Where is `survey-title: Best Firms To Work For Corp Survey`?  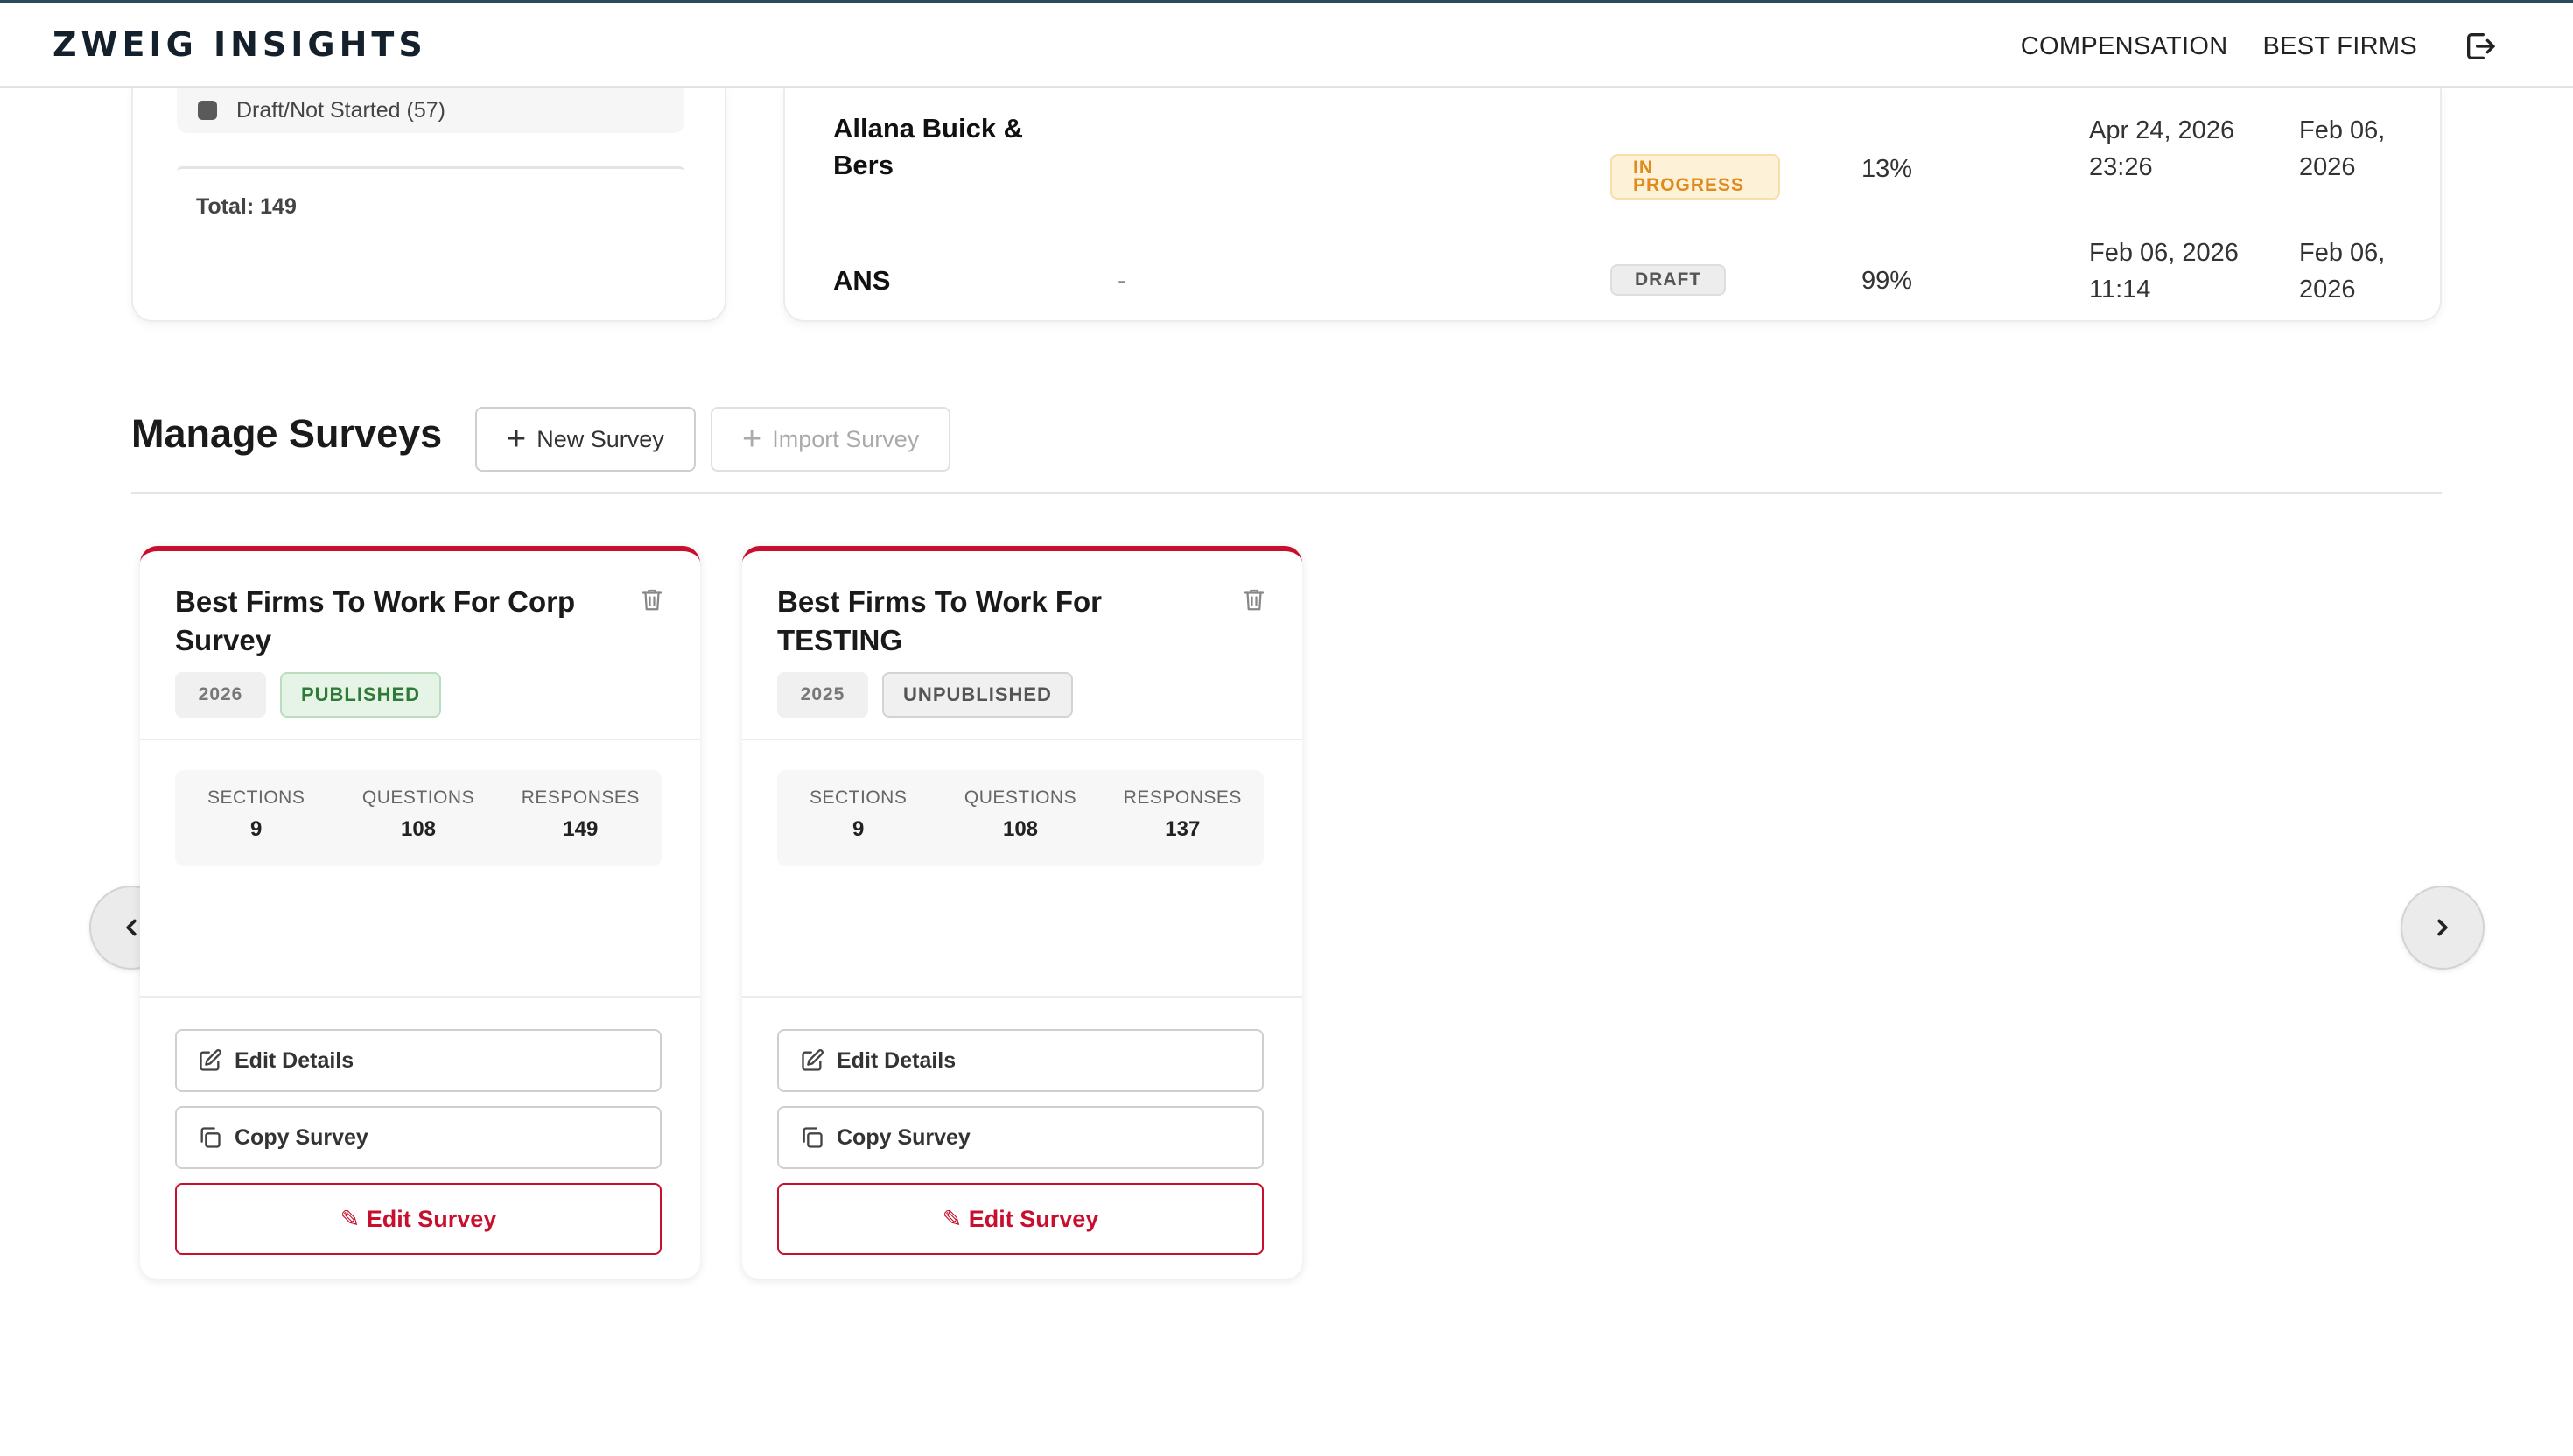 survey-title: Best Firms To Work For Corp Survey is located at coordinates (375, 620).